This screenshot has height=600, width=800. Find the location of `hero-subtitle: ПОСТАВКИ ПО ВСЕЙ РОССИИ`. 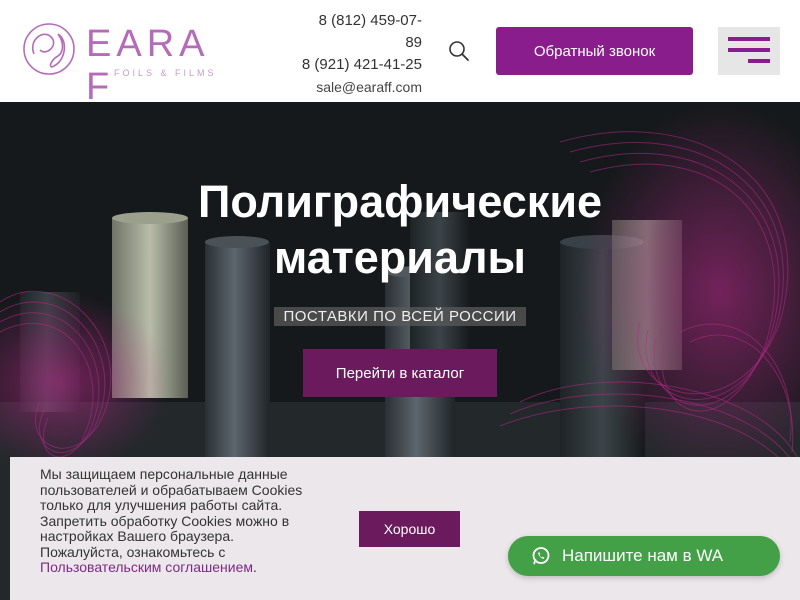

hero-subtitle: ПОСТАВКИ ПО ВСЕЙ РОССИИ is located at coordinates (400, 316).